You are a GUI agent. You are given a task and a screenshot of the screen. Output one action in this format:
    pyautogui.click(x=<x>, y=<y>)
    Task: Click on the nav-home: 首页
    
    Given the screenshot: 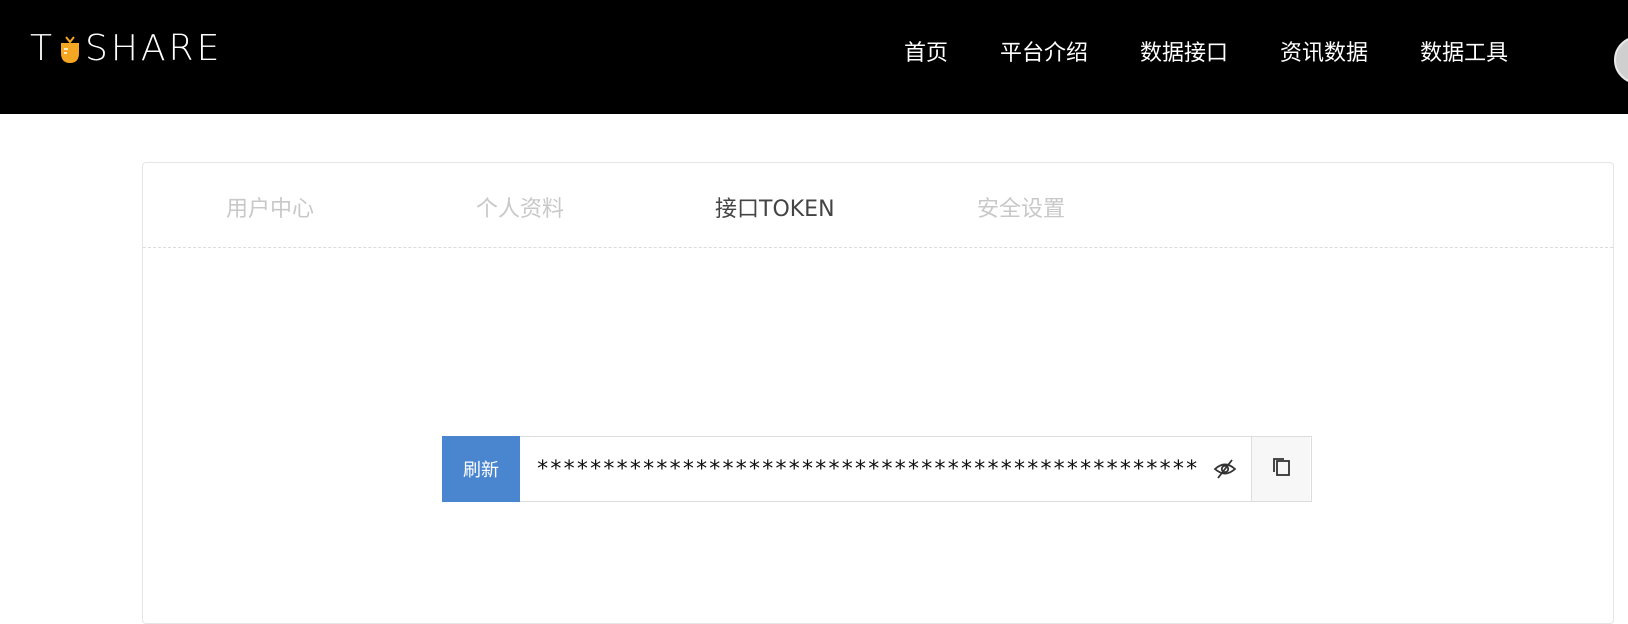 What is the action you would take?
    pyautogui.click(x=926, y=54)
    